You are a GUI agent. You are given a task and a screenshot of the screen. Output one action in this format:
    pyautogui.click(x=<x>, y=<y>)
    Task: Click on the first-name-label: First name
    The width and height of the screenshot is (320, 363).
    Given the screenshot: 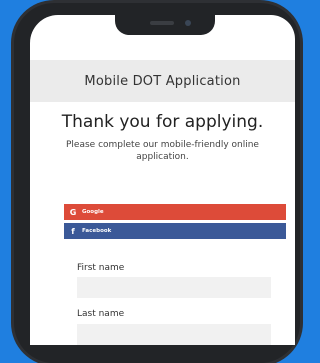 What is the action you would take?
    pyautogui.click(x=101, y=268)
    